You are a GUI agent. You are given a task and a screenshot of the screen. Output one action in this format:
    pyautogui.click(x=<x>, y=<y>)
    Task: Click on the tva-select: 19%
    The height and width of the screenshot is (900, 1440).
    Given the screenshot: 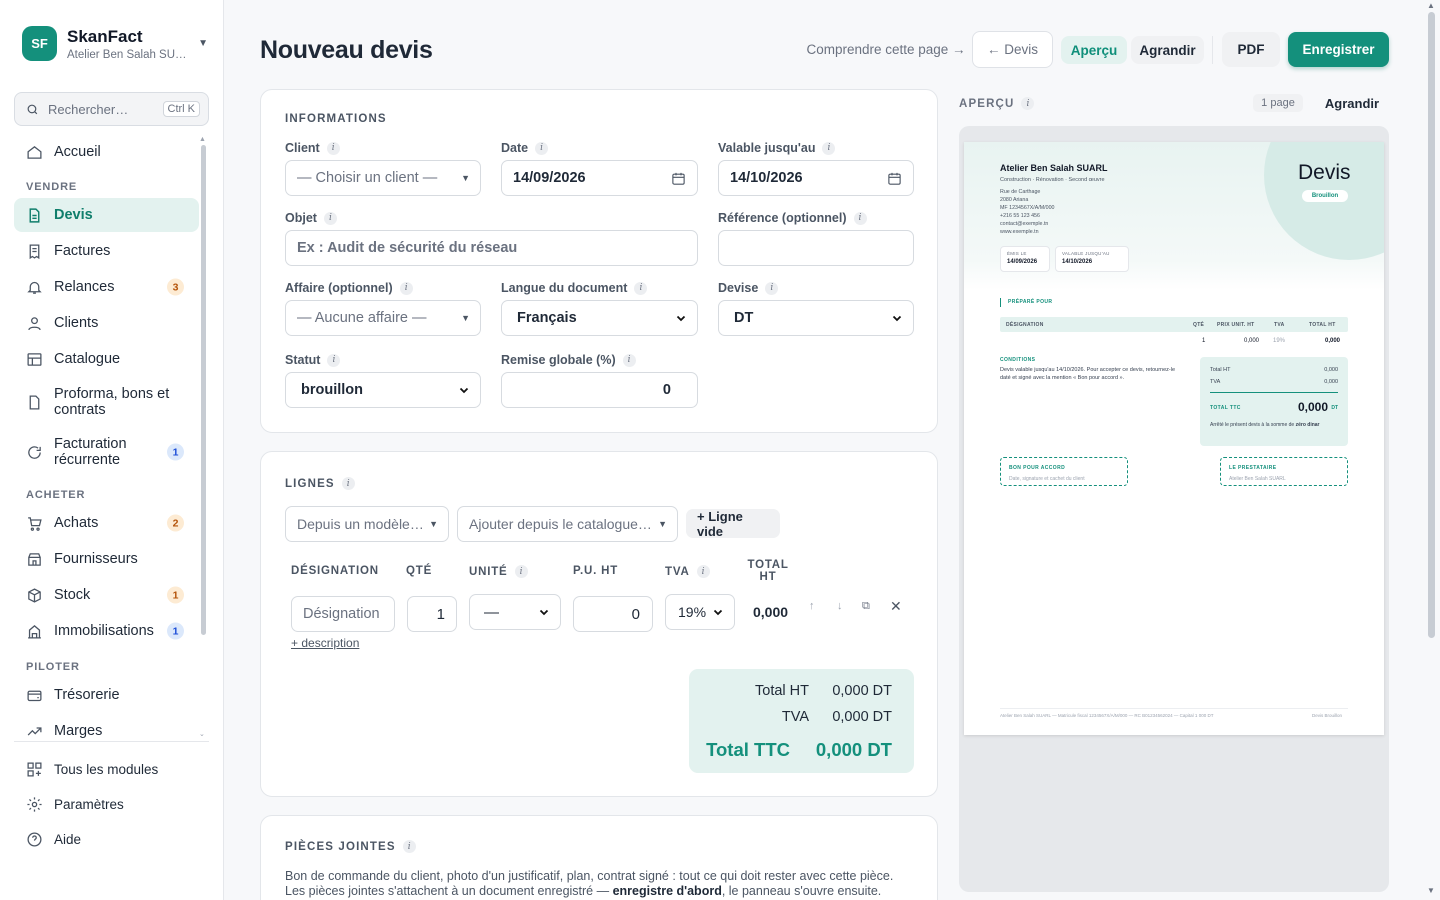 What is the action you would take?
    pyautogui.click(x=700, y=612)
    